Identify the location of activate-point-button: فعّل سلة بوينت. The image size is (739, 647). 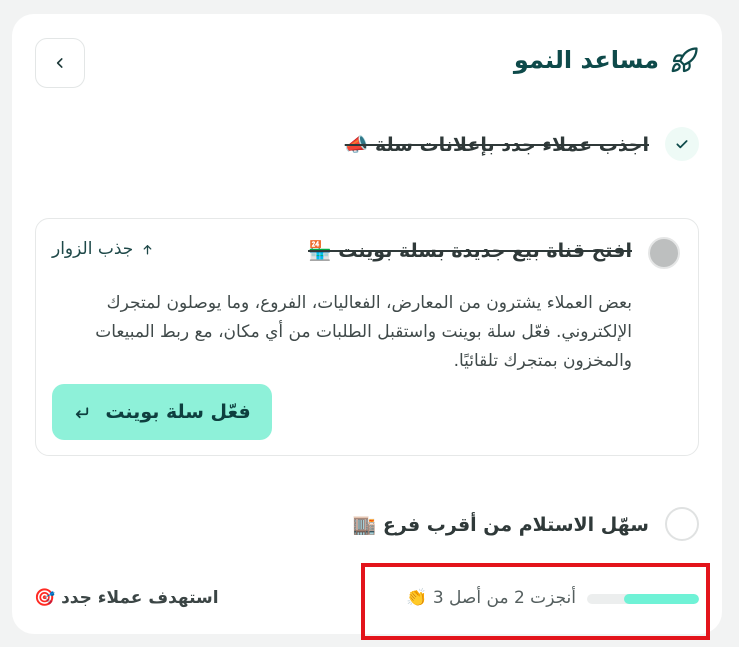
(162, 412).